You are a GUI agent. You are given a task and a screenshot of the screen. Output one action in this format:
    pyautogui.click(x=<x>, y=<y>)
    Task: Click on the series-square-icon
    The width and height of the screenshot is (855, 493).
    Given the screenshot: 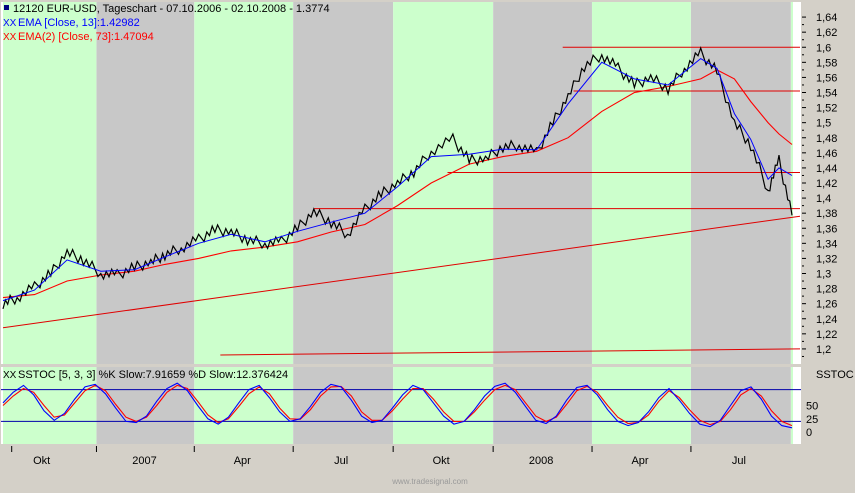 What is the action you would take?
    pyautogui.click(x=6, y=7)
    